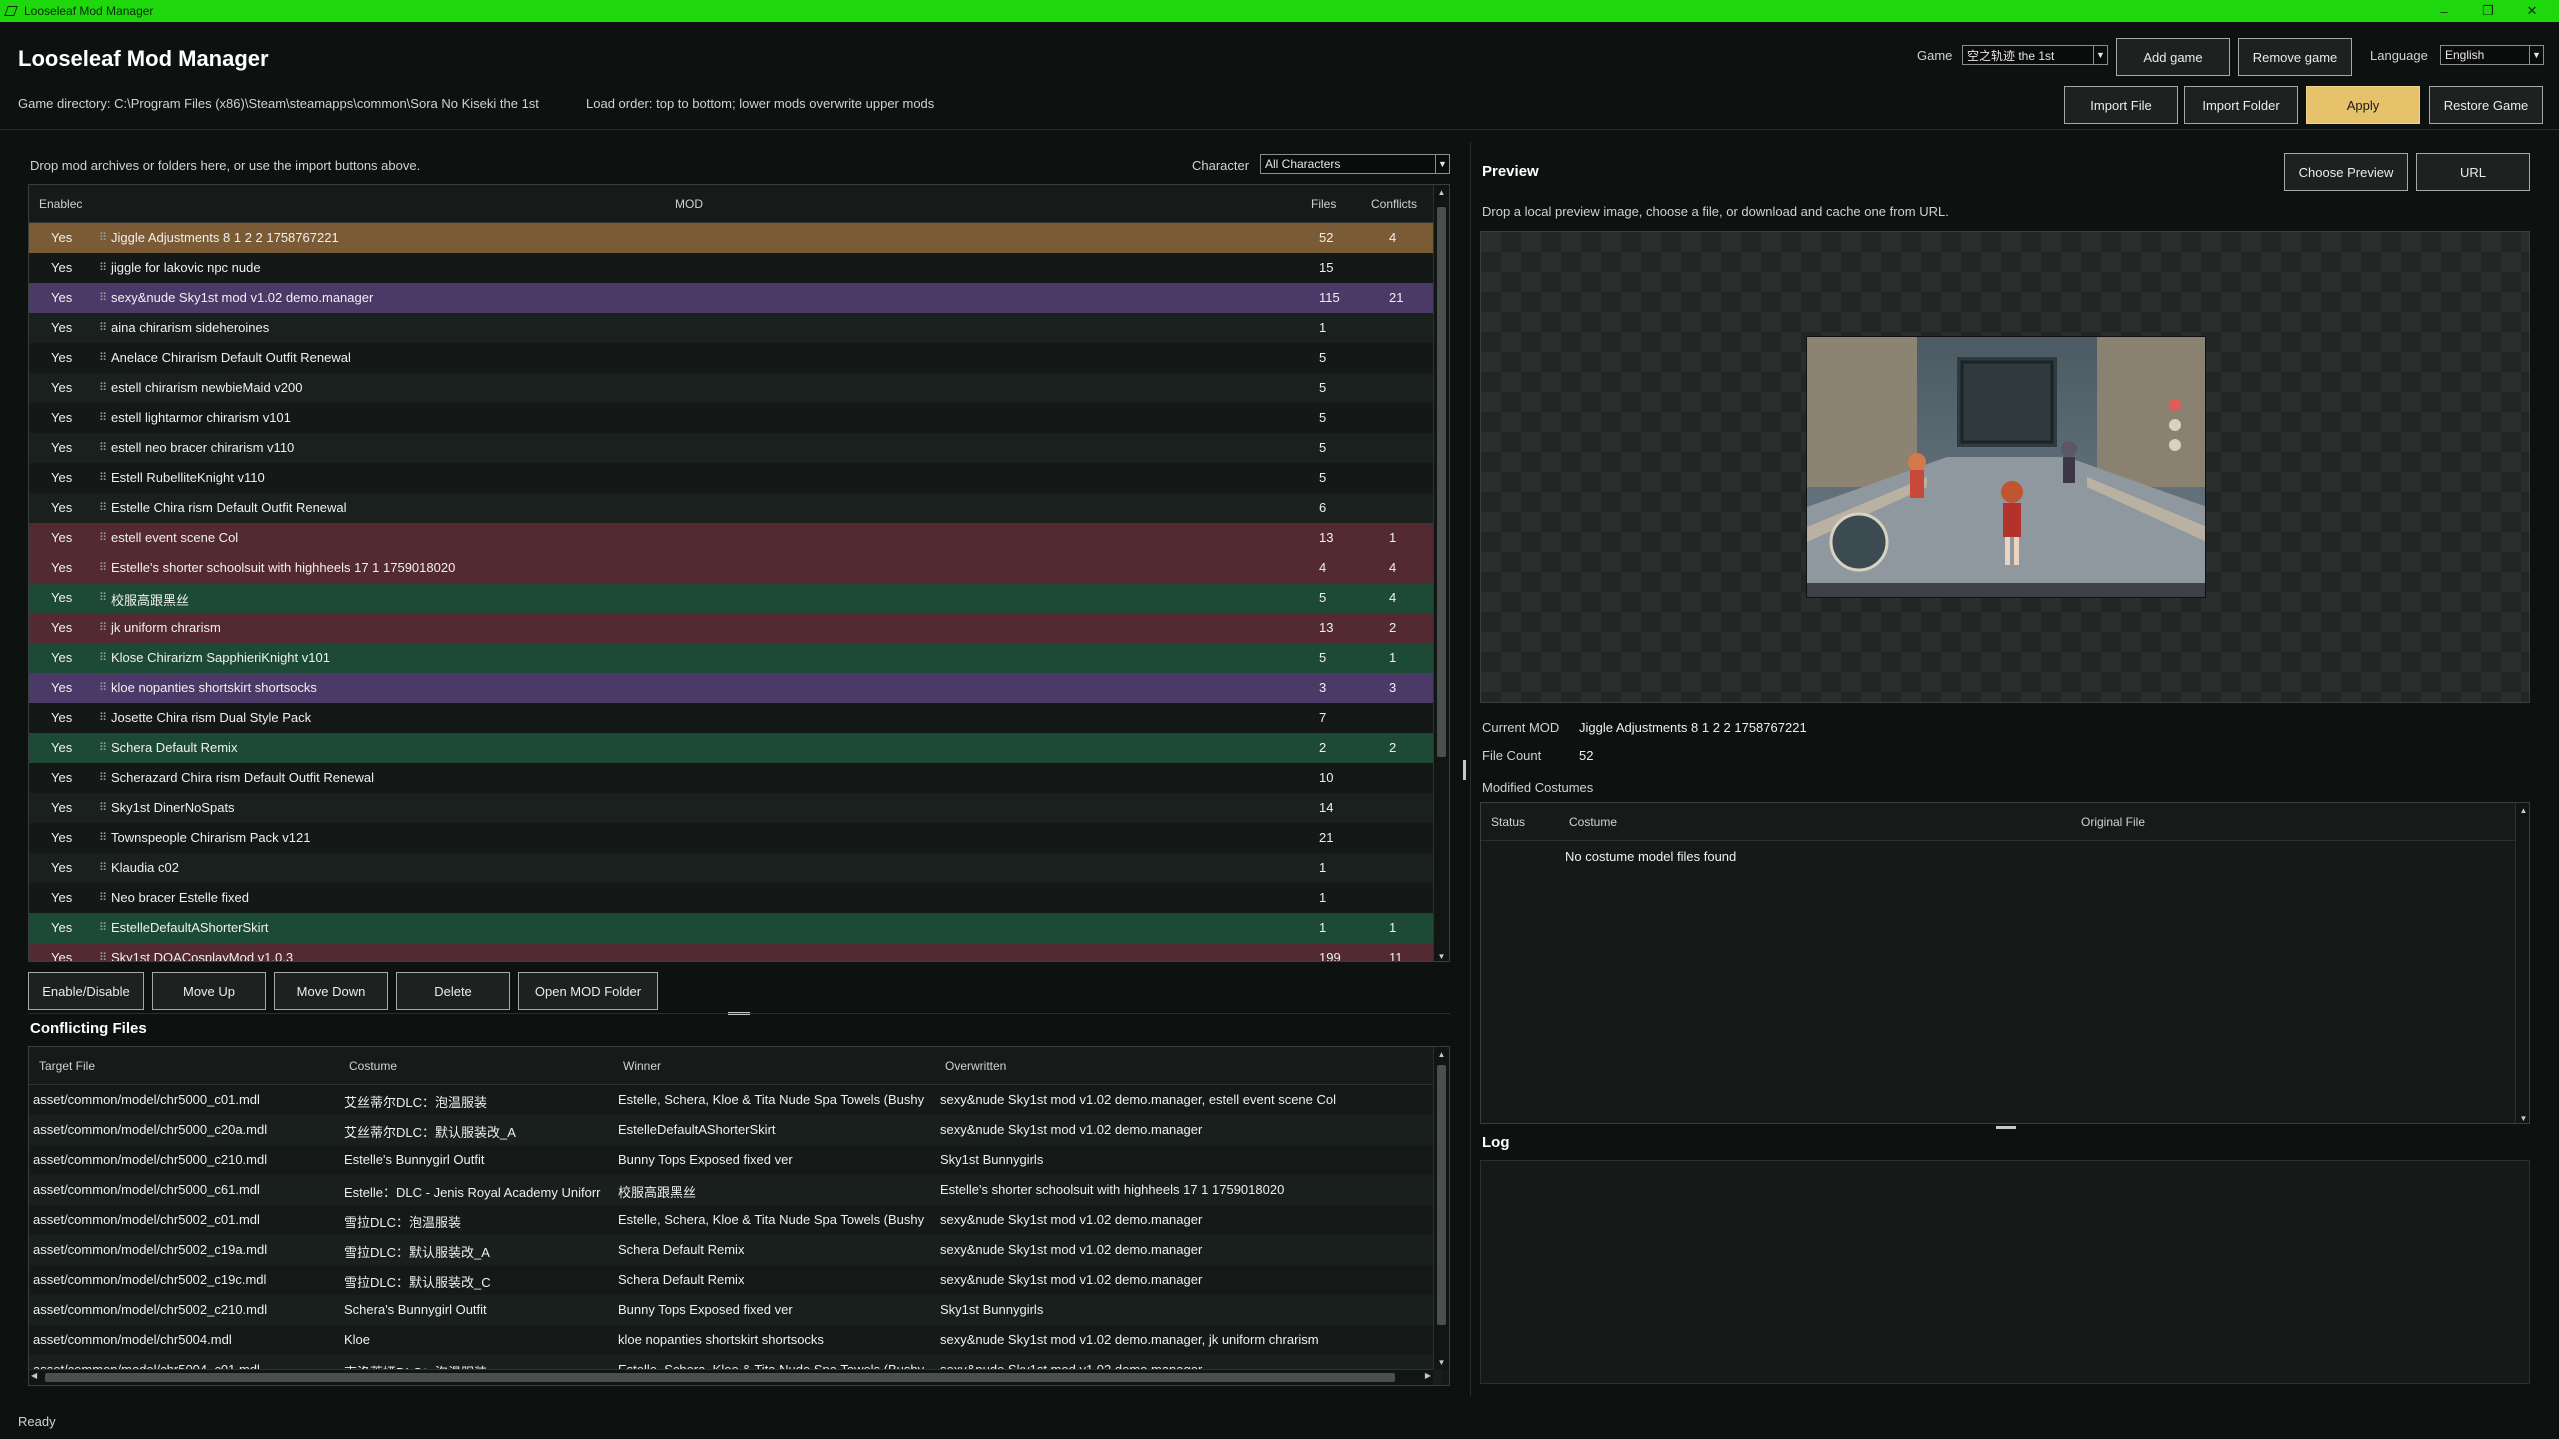  What do you see at coordinates (731, 328) in the screenshot?
I see `mod-row: Yes ⠿ aina chirarism sideheroines 1` at bounding box center [731, 328].